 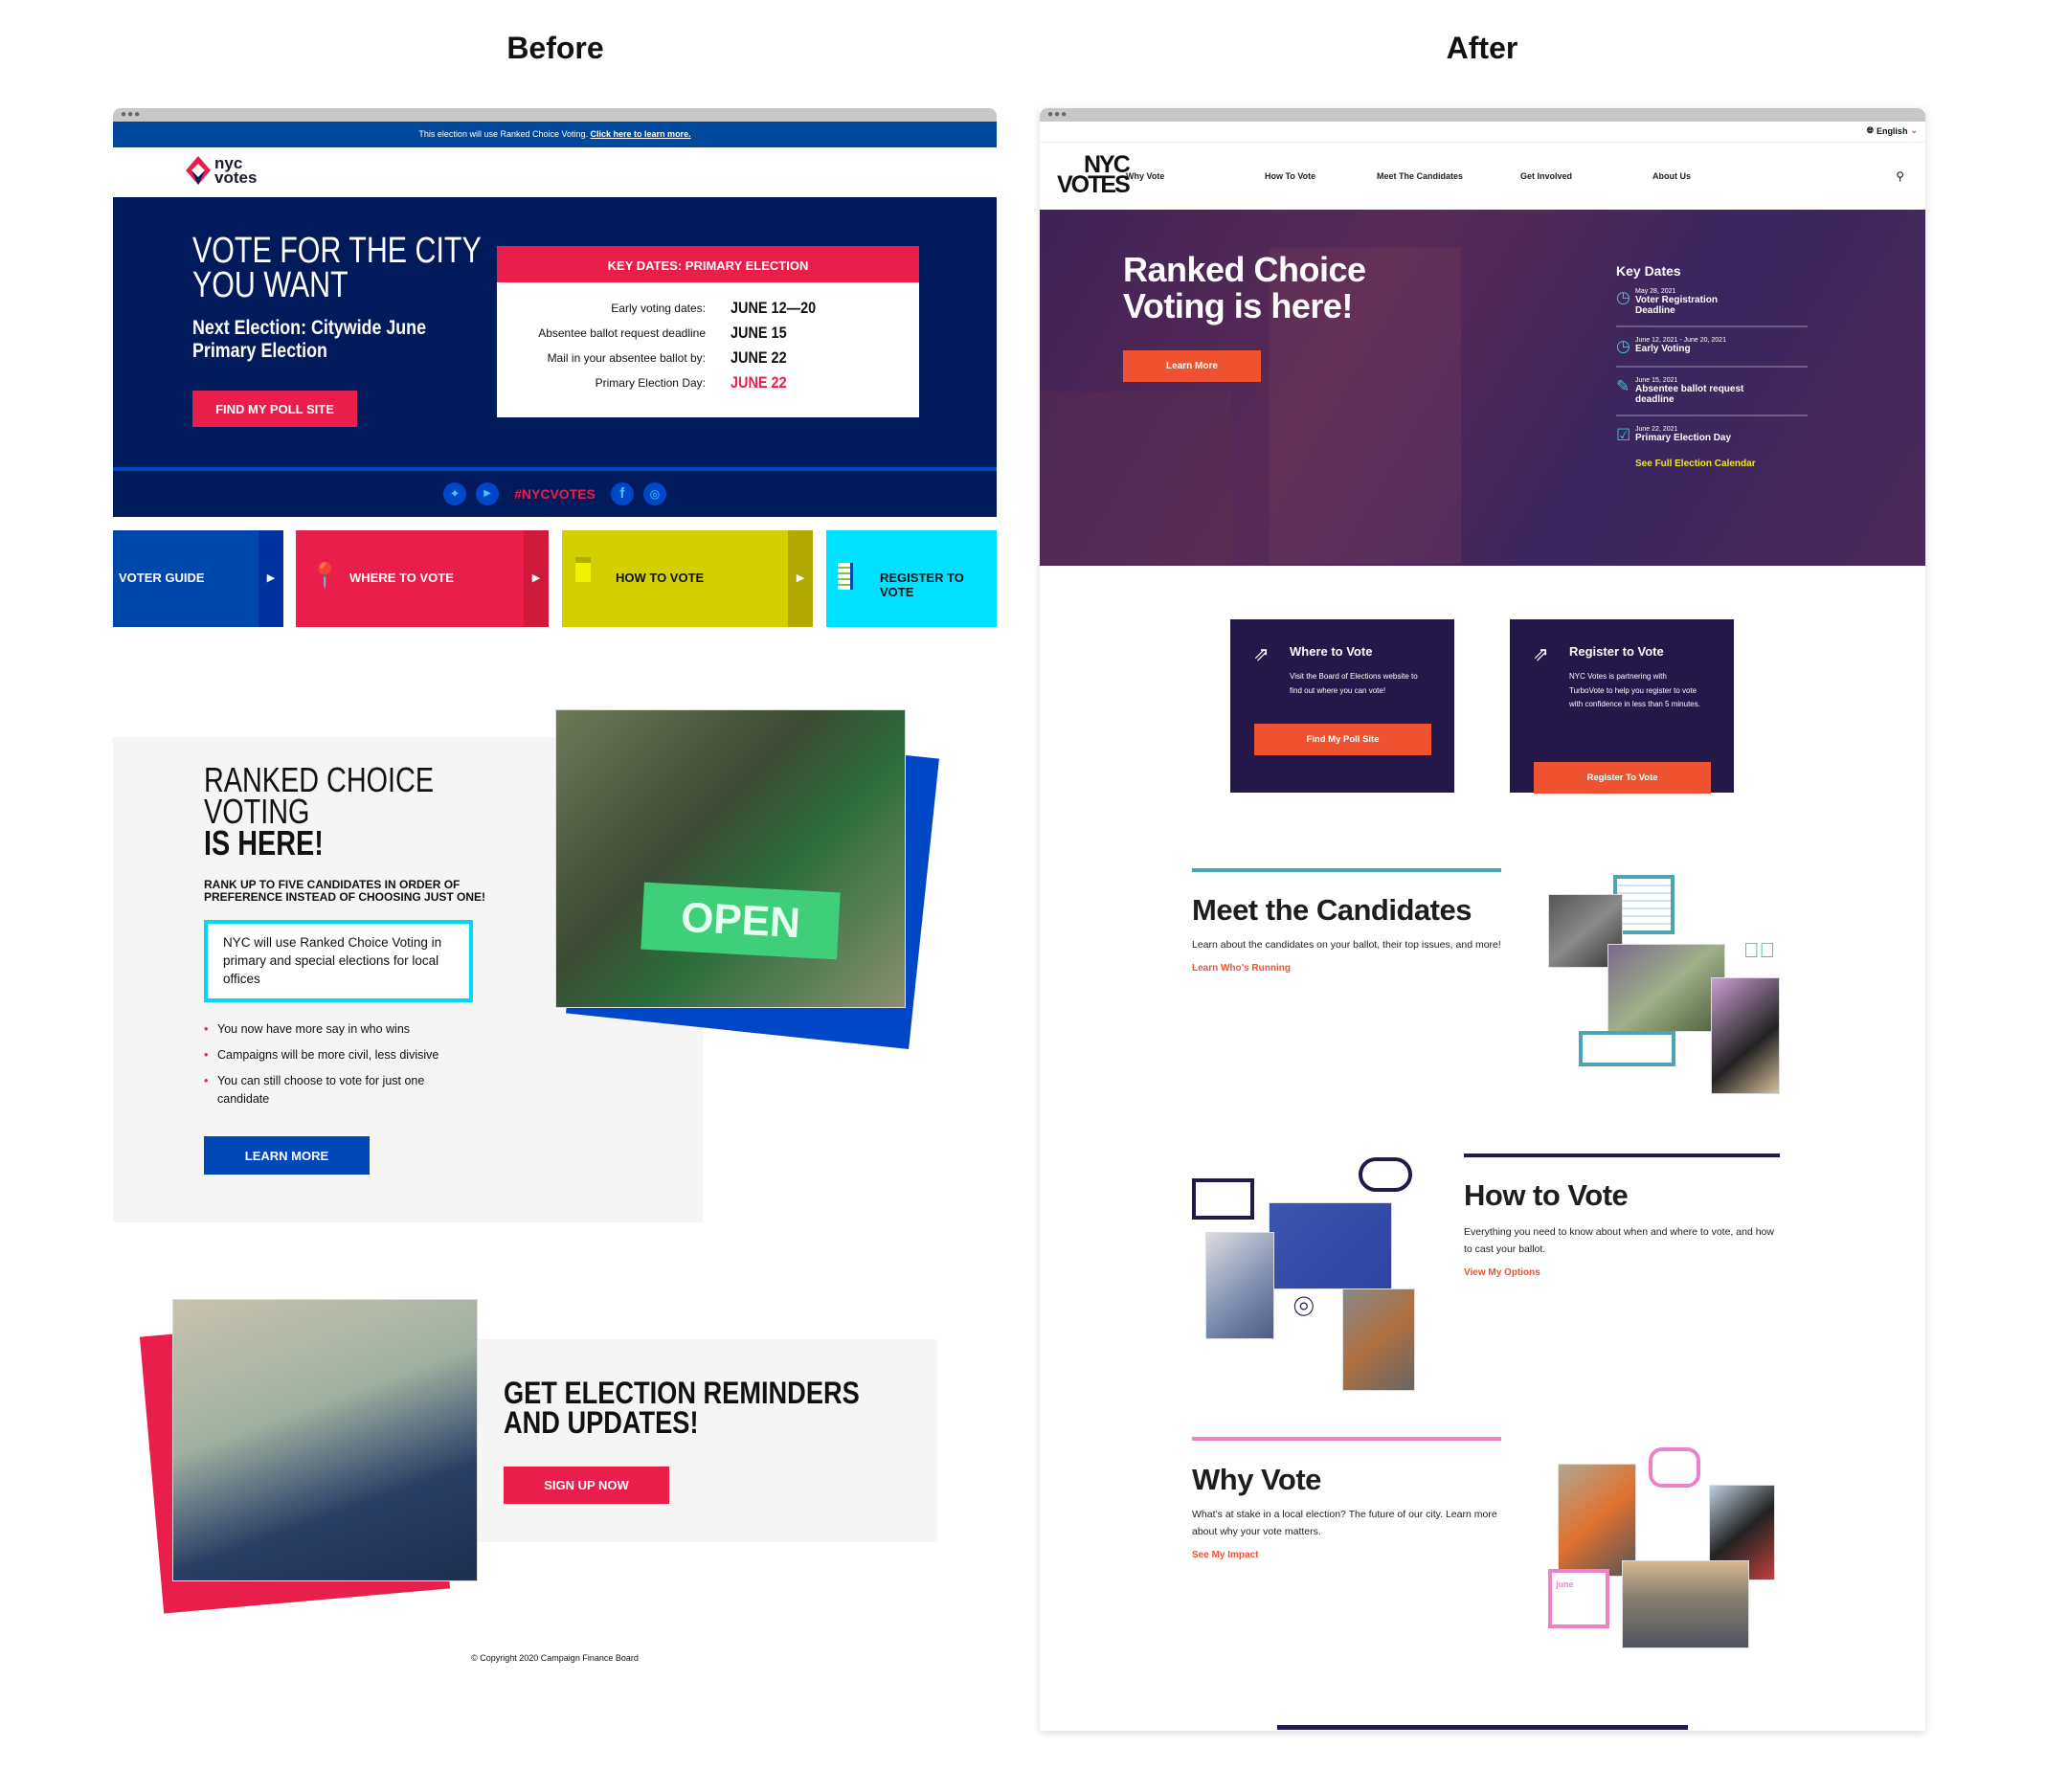 I want to click on tile-label: REGISTER TO VOTE, so click(x=922, y=585).